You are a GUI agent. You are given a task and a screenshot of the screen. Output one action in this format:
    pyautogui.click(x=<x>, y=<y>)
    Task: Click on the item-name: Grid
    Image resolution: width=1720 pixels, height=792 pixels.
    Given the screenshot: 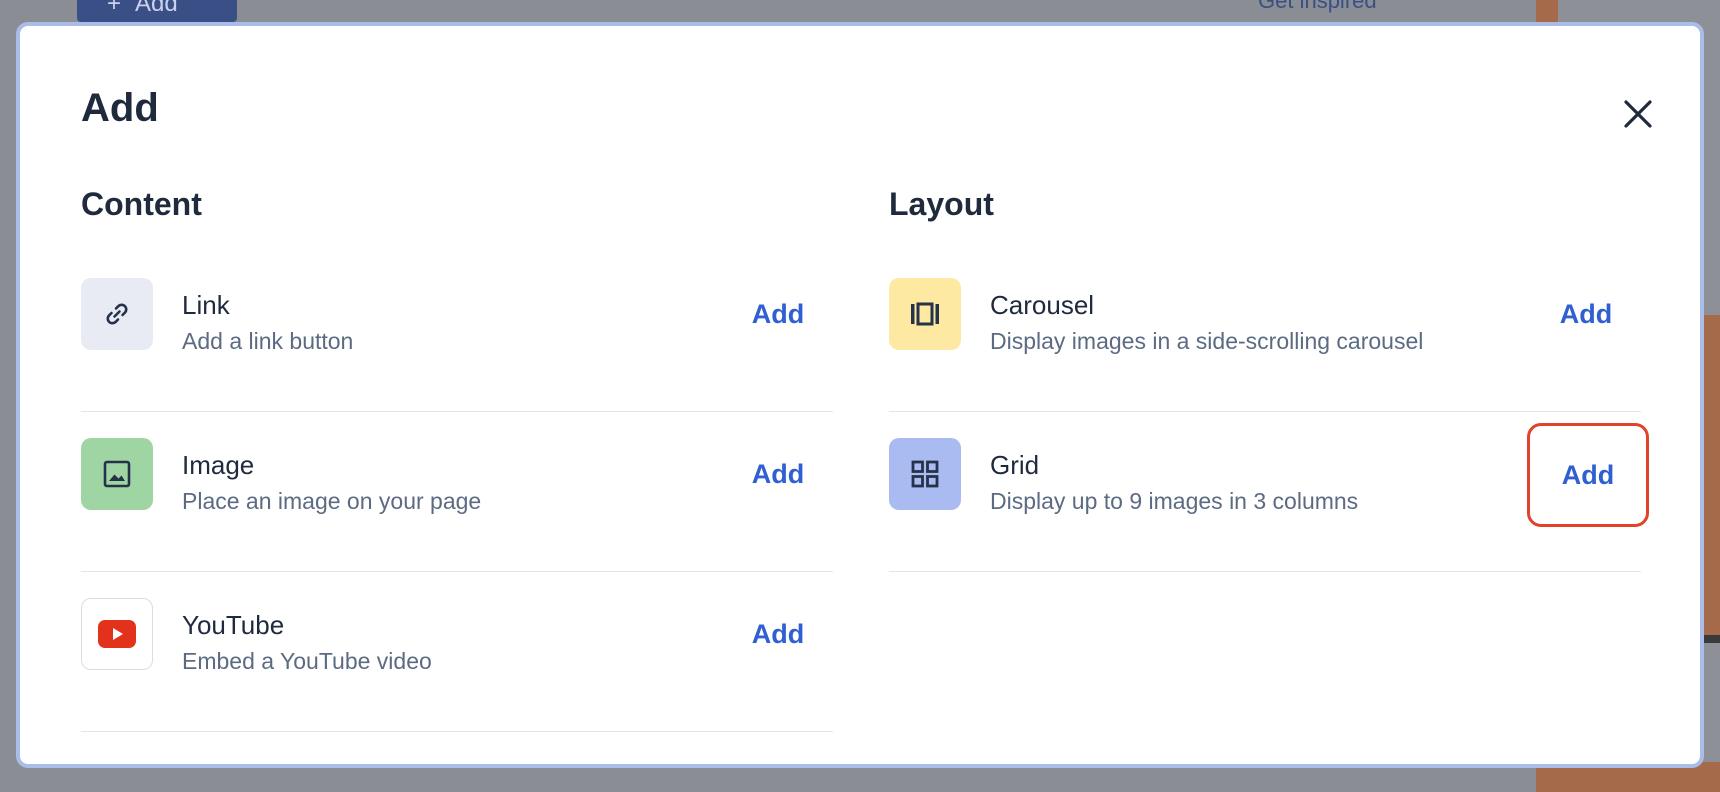 What is the action you would take?
    pyautogui.click(x=1015, y=465)
    